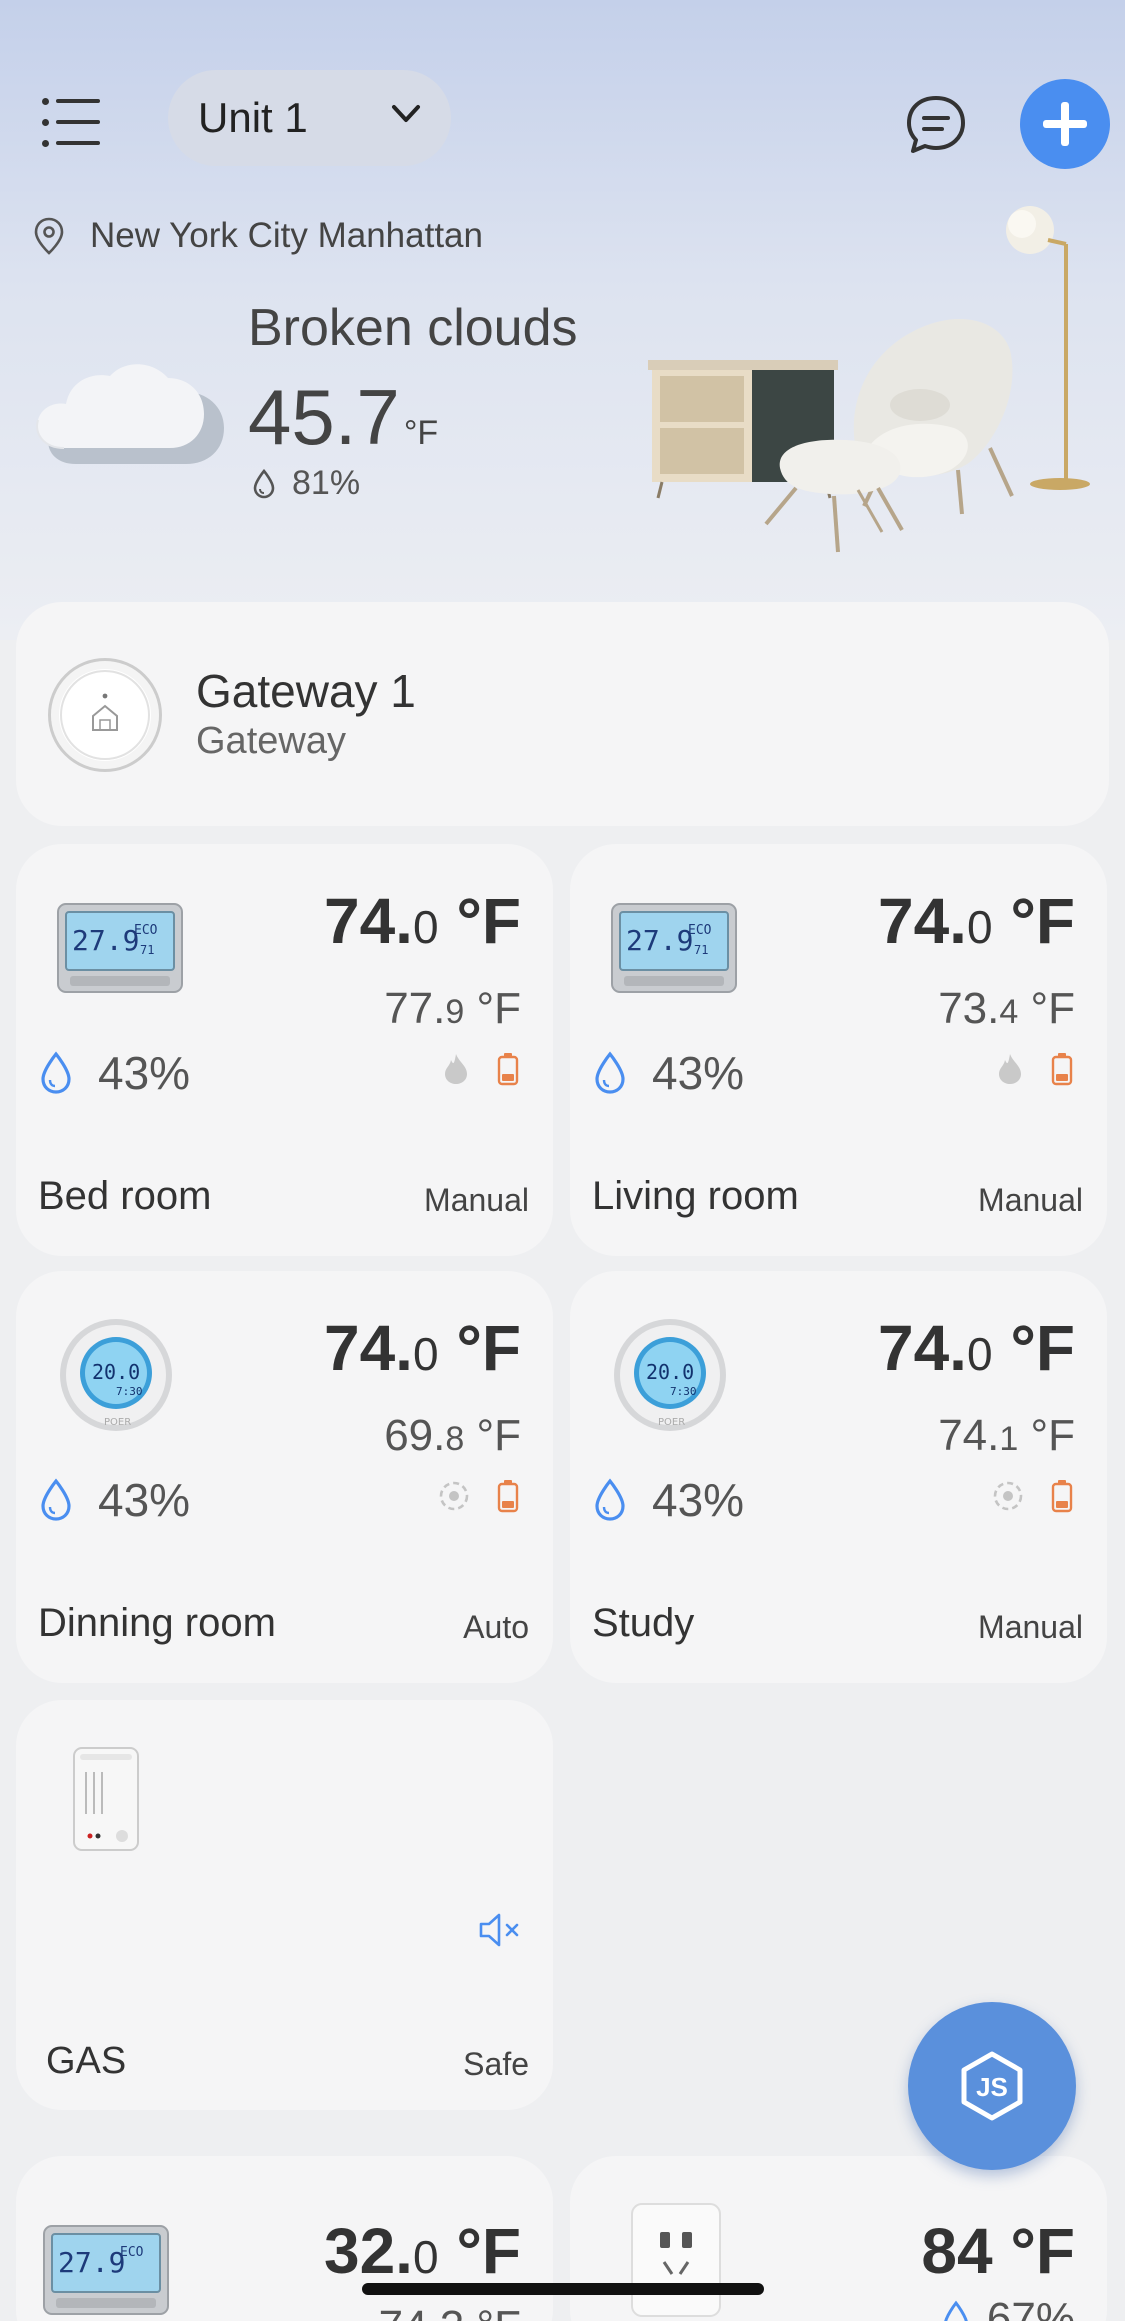 This screenshot has width=1125, height=2321. What do you see at coordinates (1006, 1436) in the screenshot?
I see `current-temperature: 74.1 °F` at bounding box center [1006, 1436].